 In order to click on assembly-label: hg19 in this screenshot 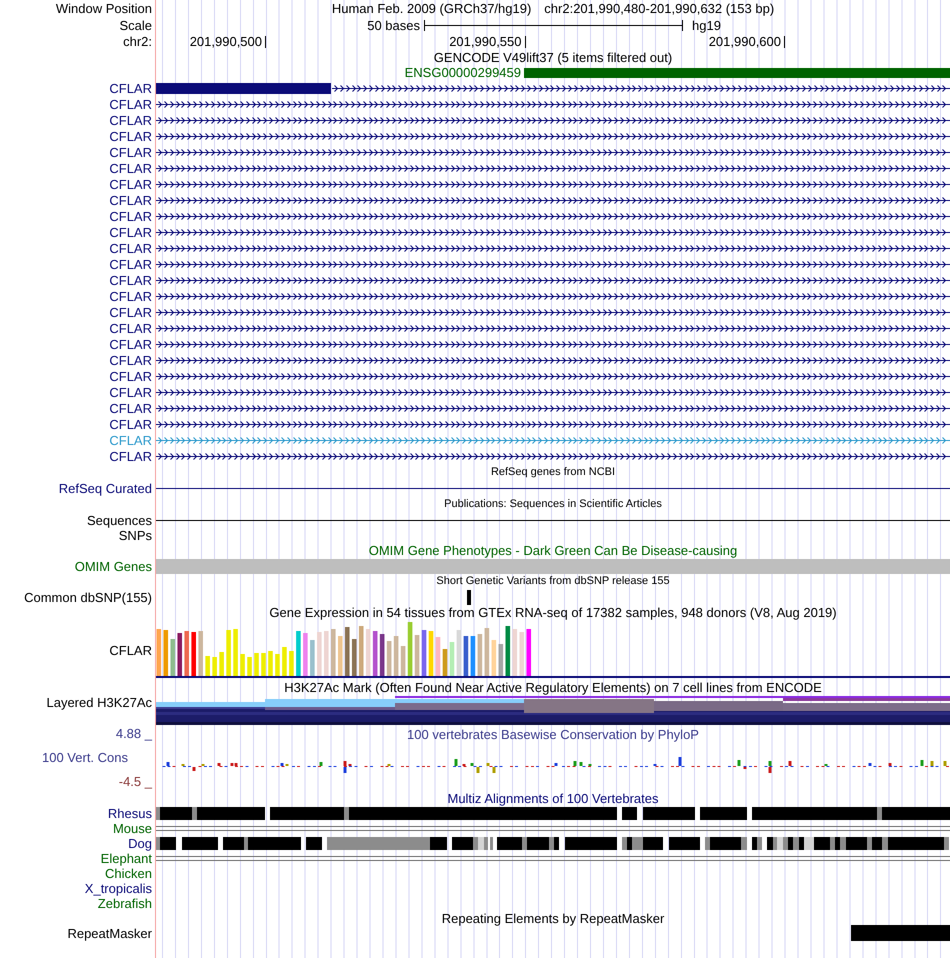, I will do `click(706, 25)`.